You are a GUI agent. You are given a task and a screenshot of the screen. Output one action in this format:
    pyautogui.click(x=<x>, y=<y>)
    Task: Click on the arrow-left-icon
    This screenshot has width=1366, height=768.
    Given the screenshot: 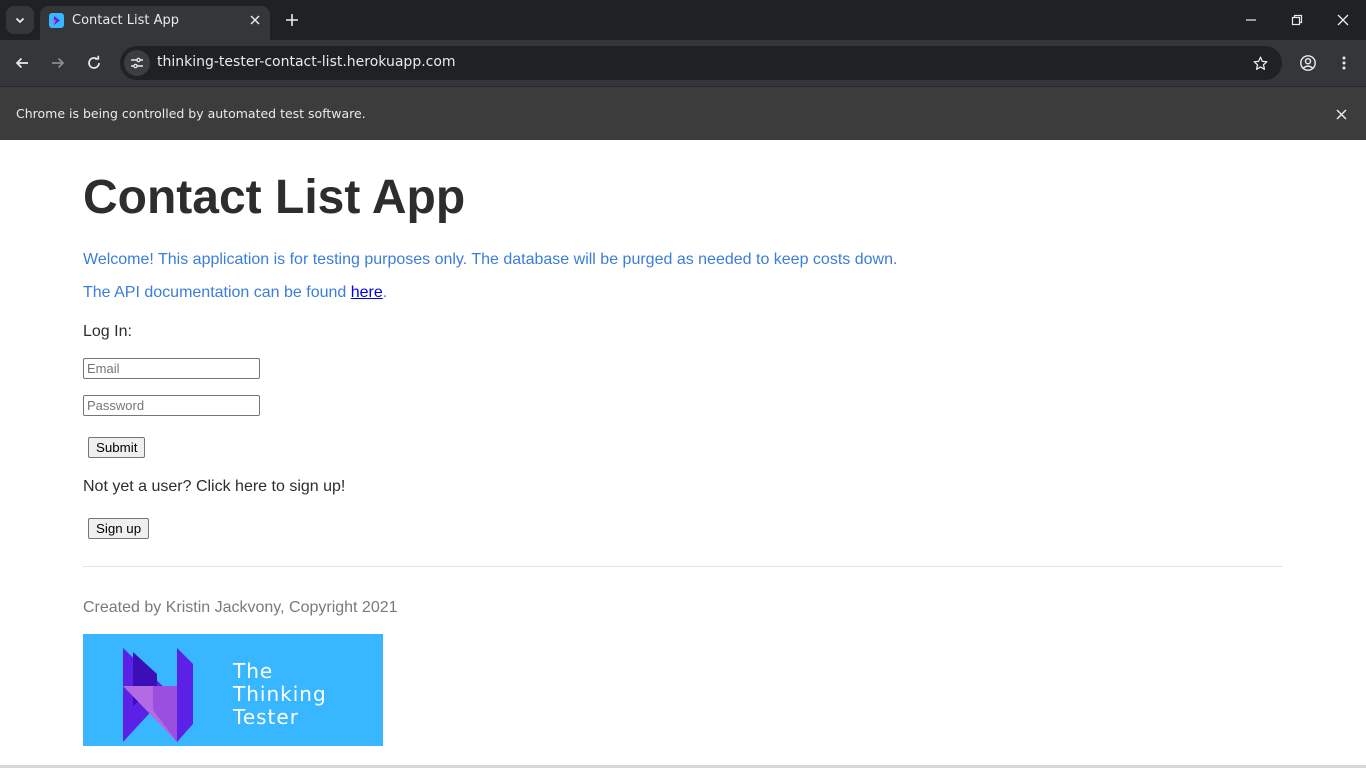 What is the action you would take?
    pyautogui.click(x=21, y=63)
    